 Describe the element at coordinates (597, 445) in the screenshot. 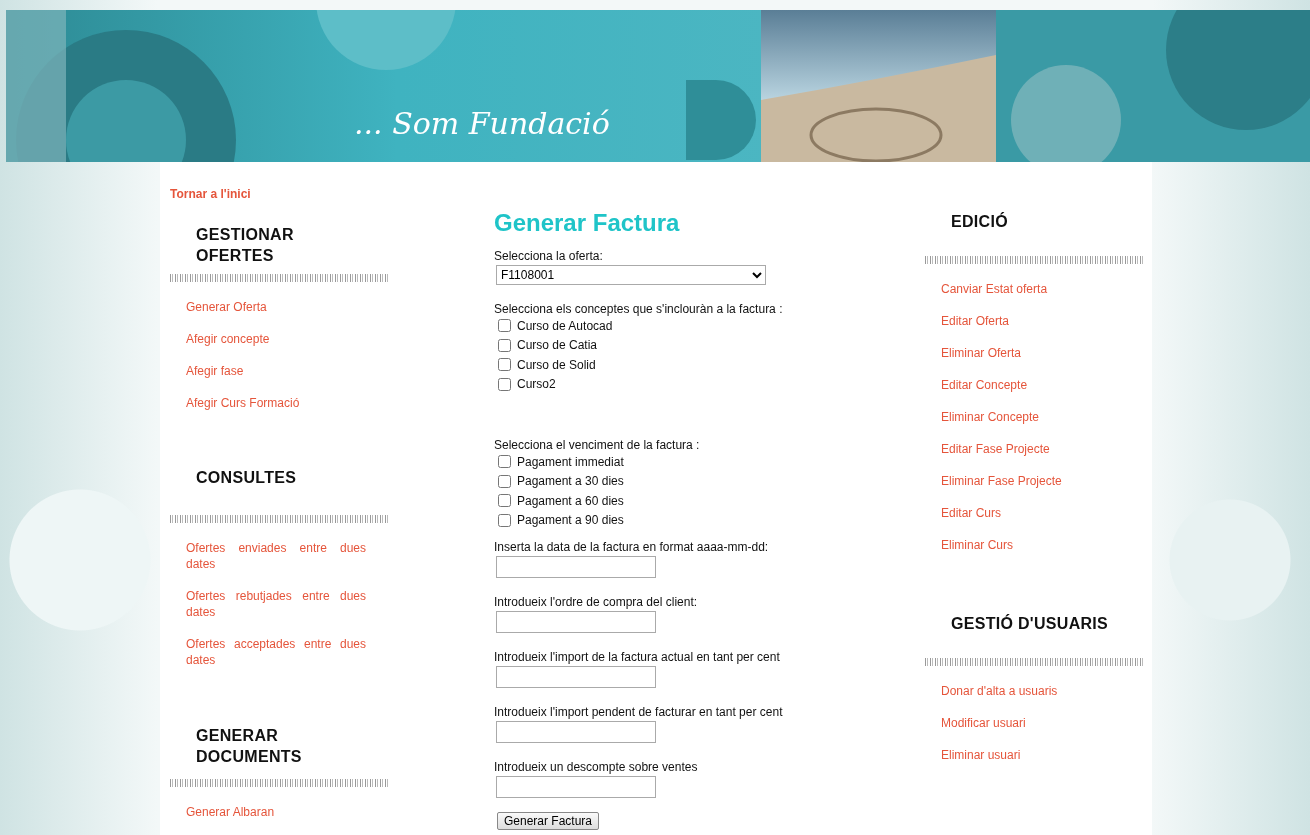

I see `field-label: Selecciona el venciment de la factura :` at that location.